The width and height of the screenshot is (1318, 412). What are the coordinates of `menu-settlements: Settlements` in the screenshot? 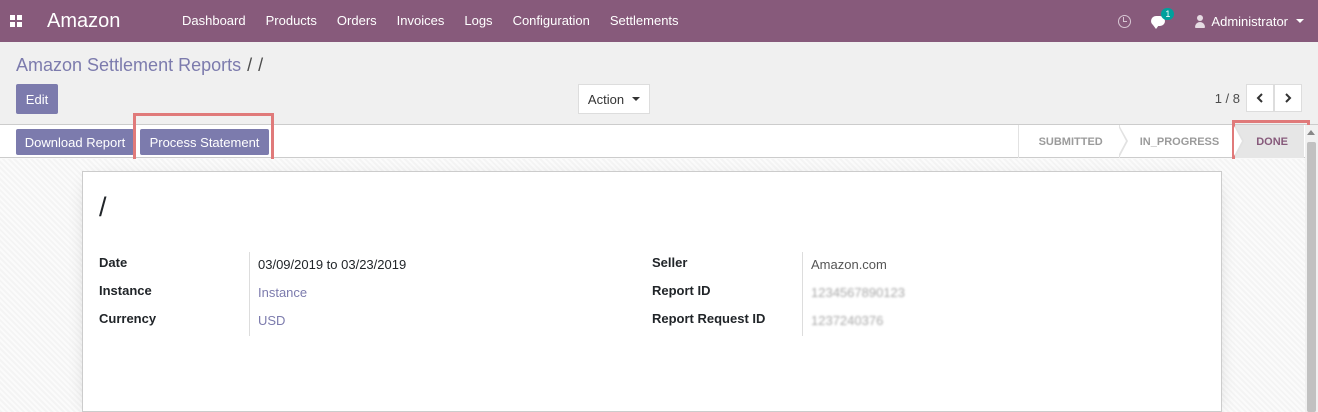 It's located at (644, 21).